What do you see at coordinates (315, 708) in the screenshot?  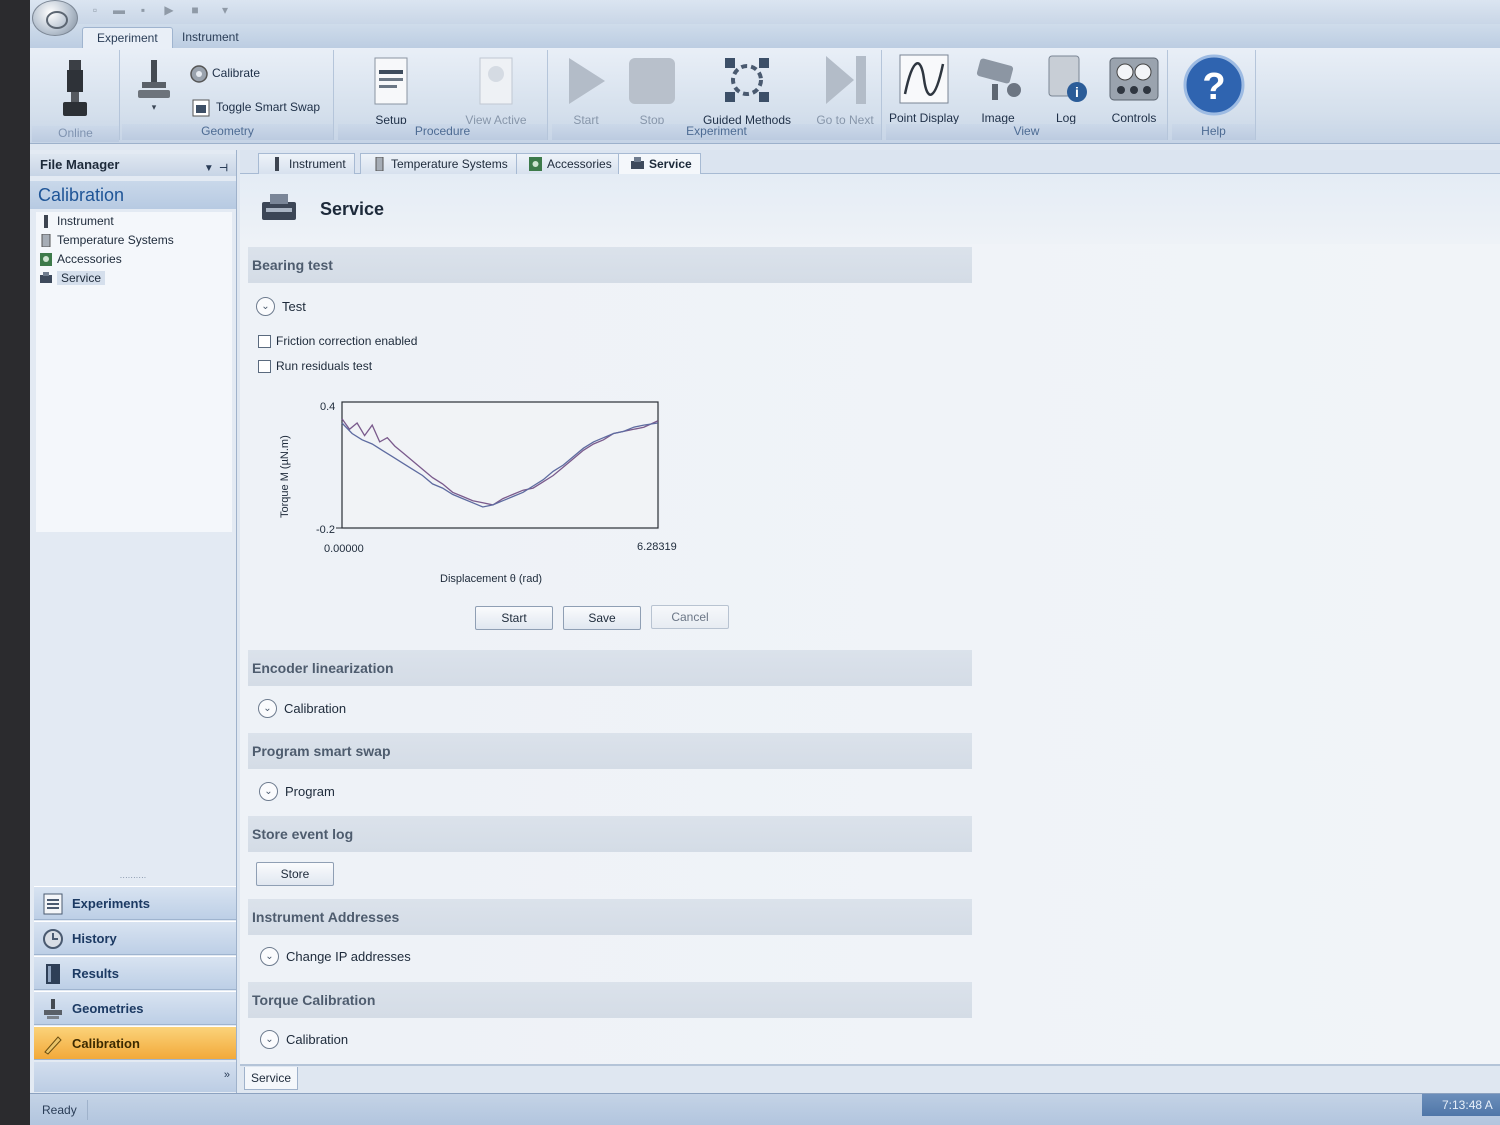 I see `expander-label: Calibration` at bounding box center [315, 708].